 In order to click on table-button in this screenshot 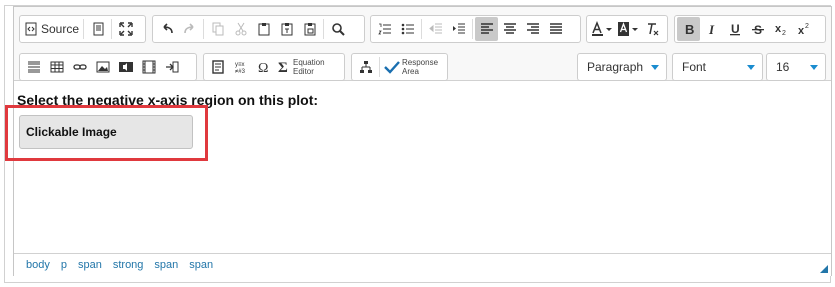, I will do `click(56, 67)`.